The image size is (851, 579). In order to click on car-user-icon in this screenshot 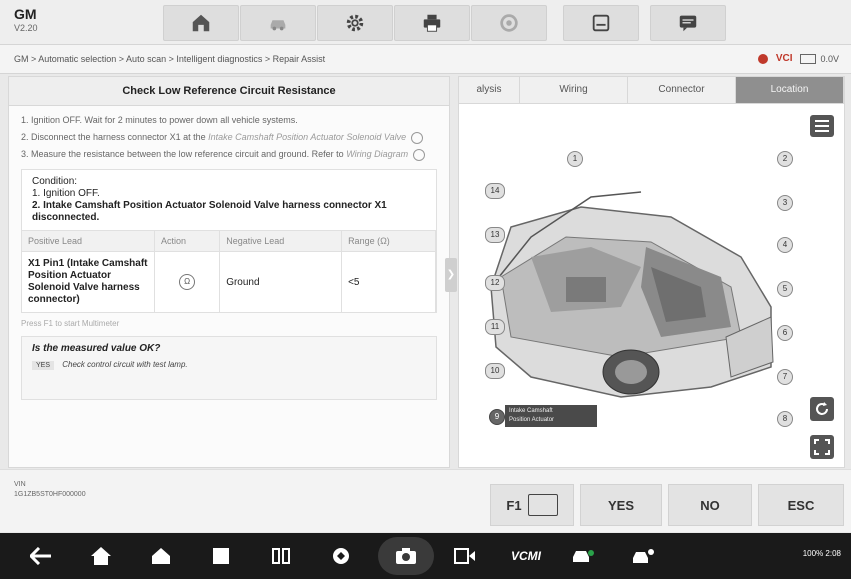, I will do `click(643, 556)`.